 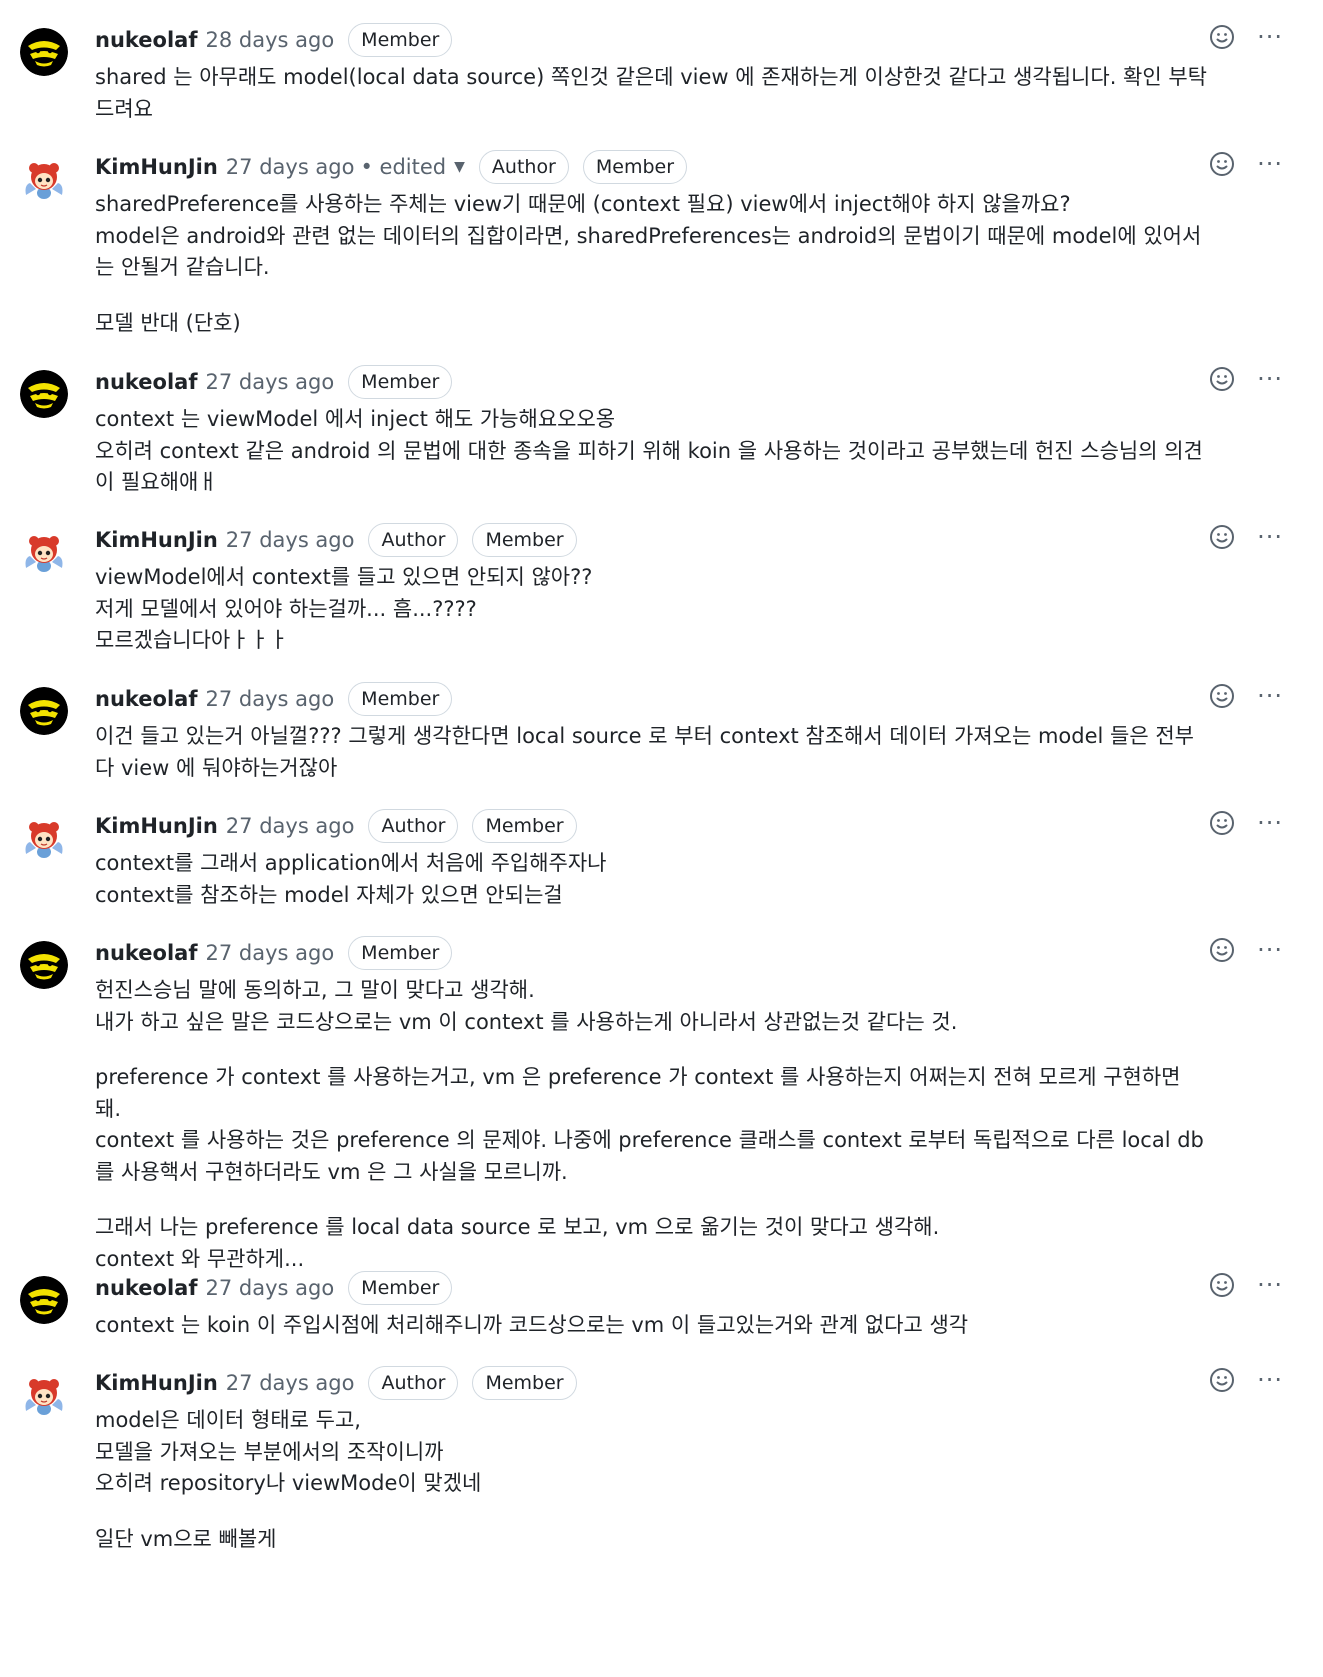 I want to click on comment-line: 헌진스승님 말에 동의하고, 그 말이 맞다고 생각해., so click(x=315, y=990).